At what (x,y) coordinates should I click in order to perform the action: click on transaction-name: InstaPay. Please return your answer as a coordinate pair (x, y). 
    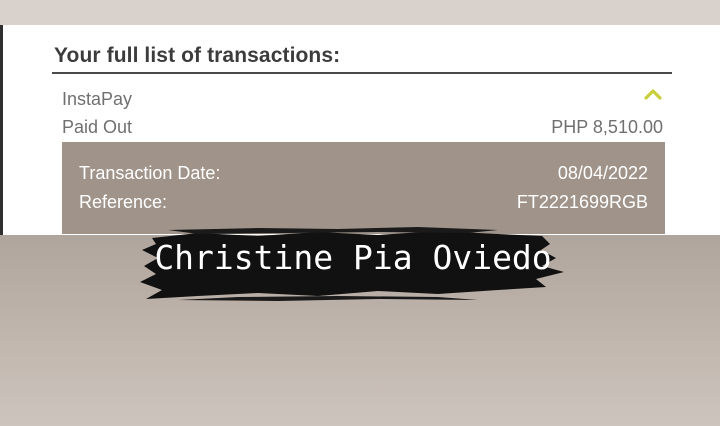
    Looking at the image, I should click on (97, 99).